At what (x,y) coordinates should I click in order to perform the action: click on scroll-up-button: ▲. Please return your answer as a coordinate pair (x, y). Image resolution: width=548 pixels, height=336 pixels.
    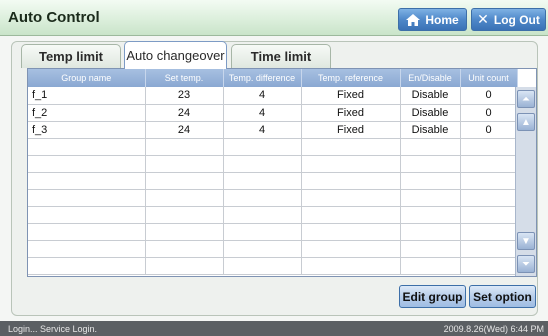
    Looking at the image, I should click on (526, 122).